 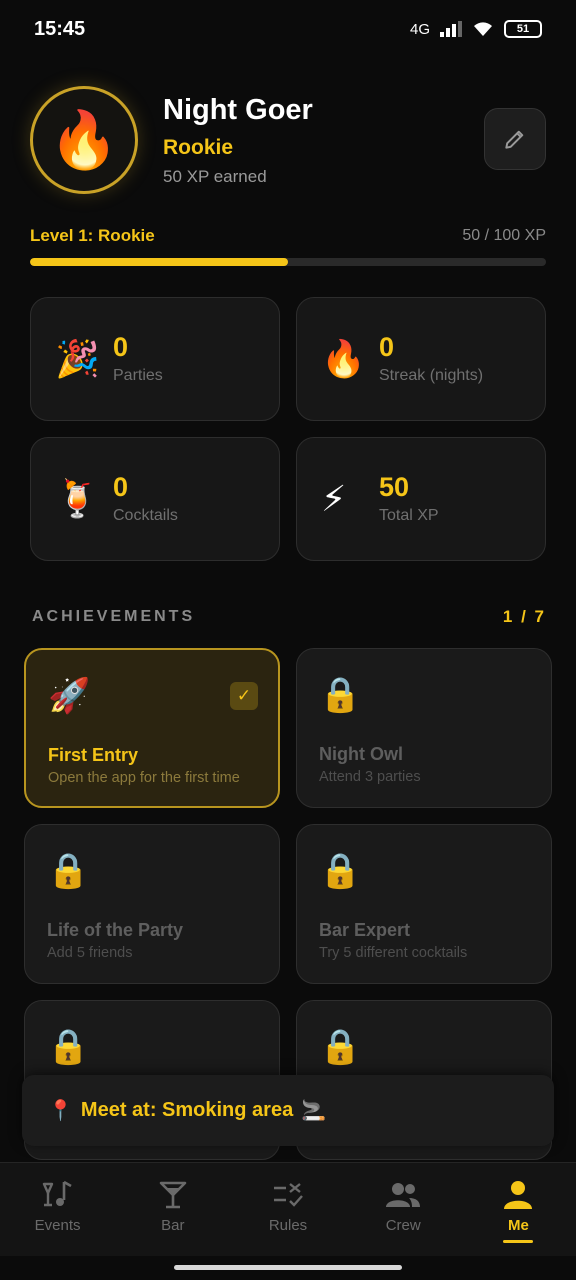 I want to click on group-icon, so click(x=403, y=1195).